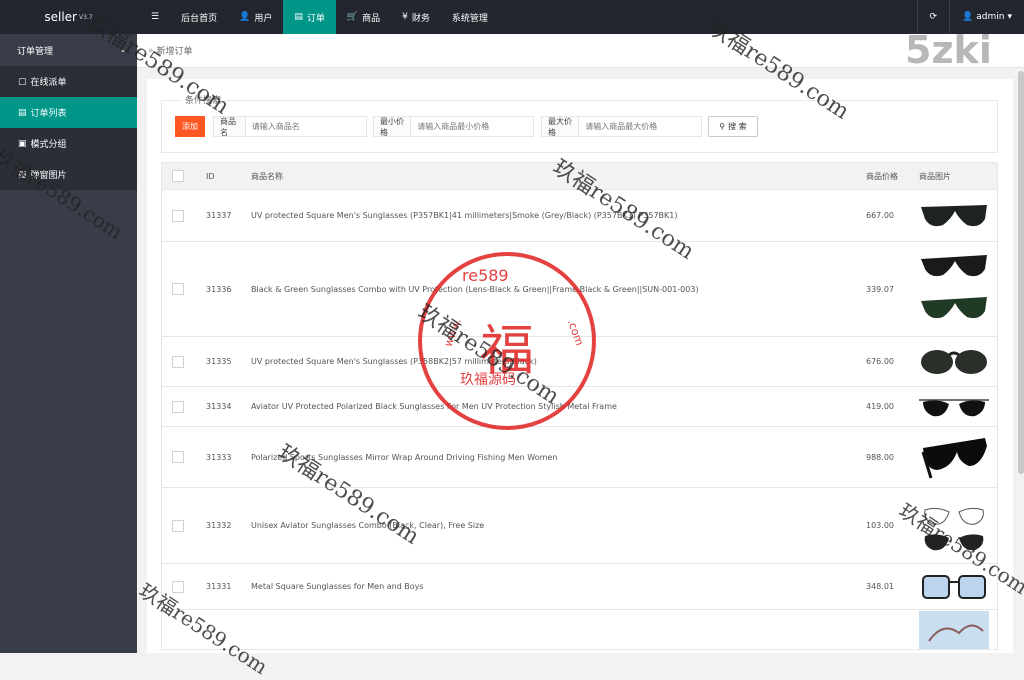 Image resolution: width=1024 pixels, height=680 pixels. I want to click on search-button-label: 搜 索, so click(737, 126).